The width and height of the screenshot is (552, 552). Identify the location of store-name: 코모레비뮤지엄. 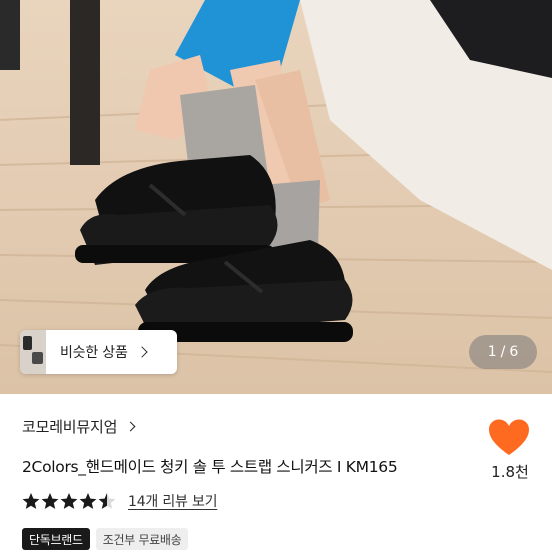
(70, 427).